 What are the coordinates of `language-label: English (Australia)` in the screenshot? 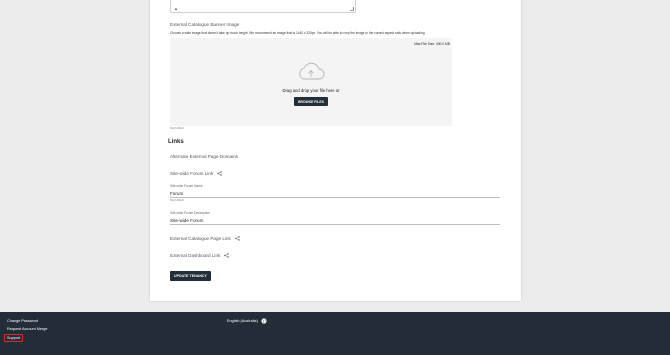 It's located at (242, 321).